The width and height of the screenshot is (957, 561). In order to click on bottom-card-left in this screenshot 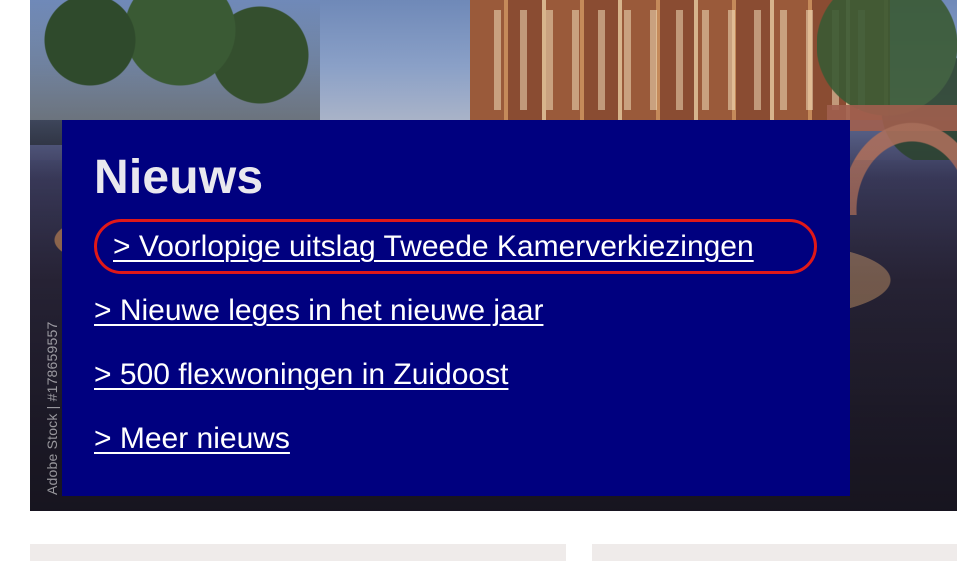, I will do `click(298, 552)`.